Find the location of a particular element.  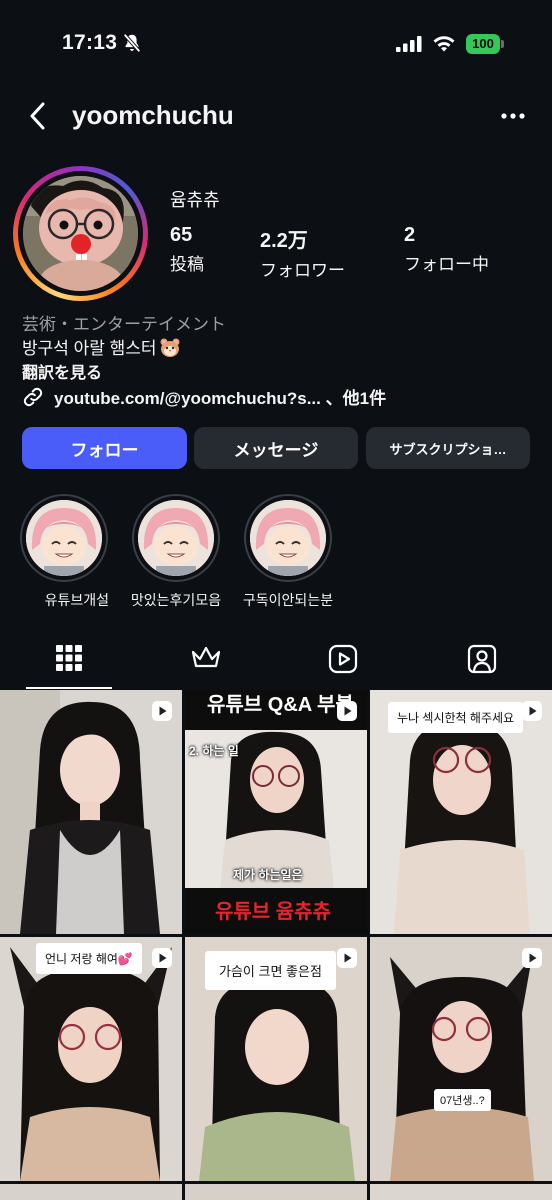

tab-reels is located at coordinates (343, 665).